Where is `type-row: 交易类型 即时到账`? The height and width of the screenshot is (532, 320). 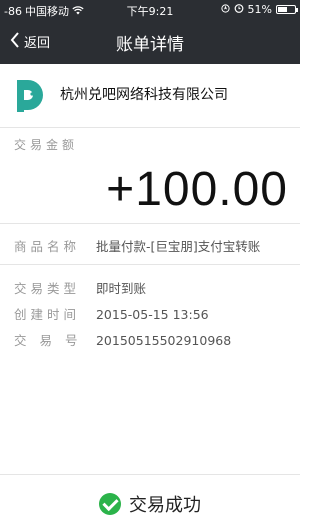 type-row: 交易类型 即时到账 is located at coordinates (80, 287).